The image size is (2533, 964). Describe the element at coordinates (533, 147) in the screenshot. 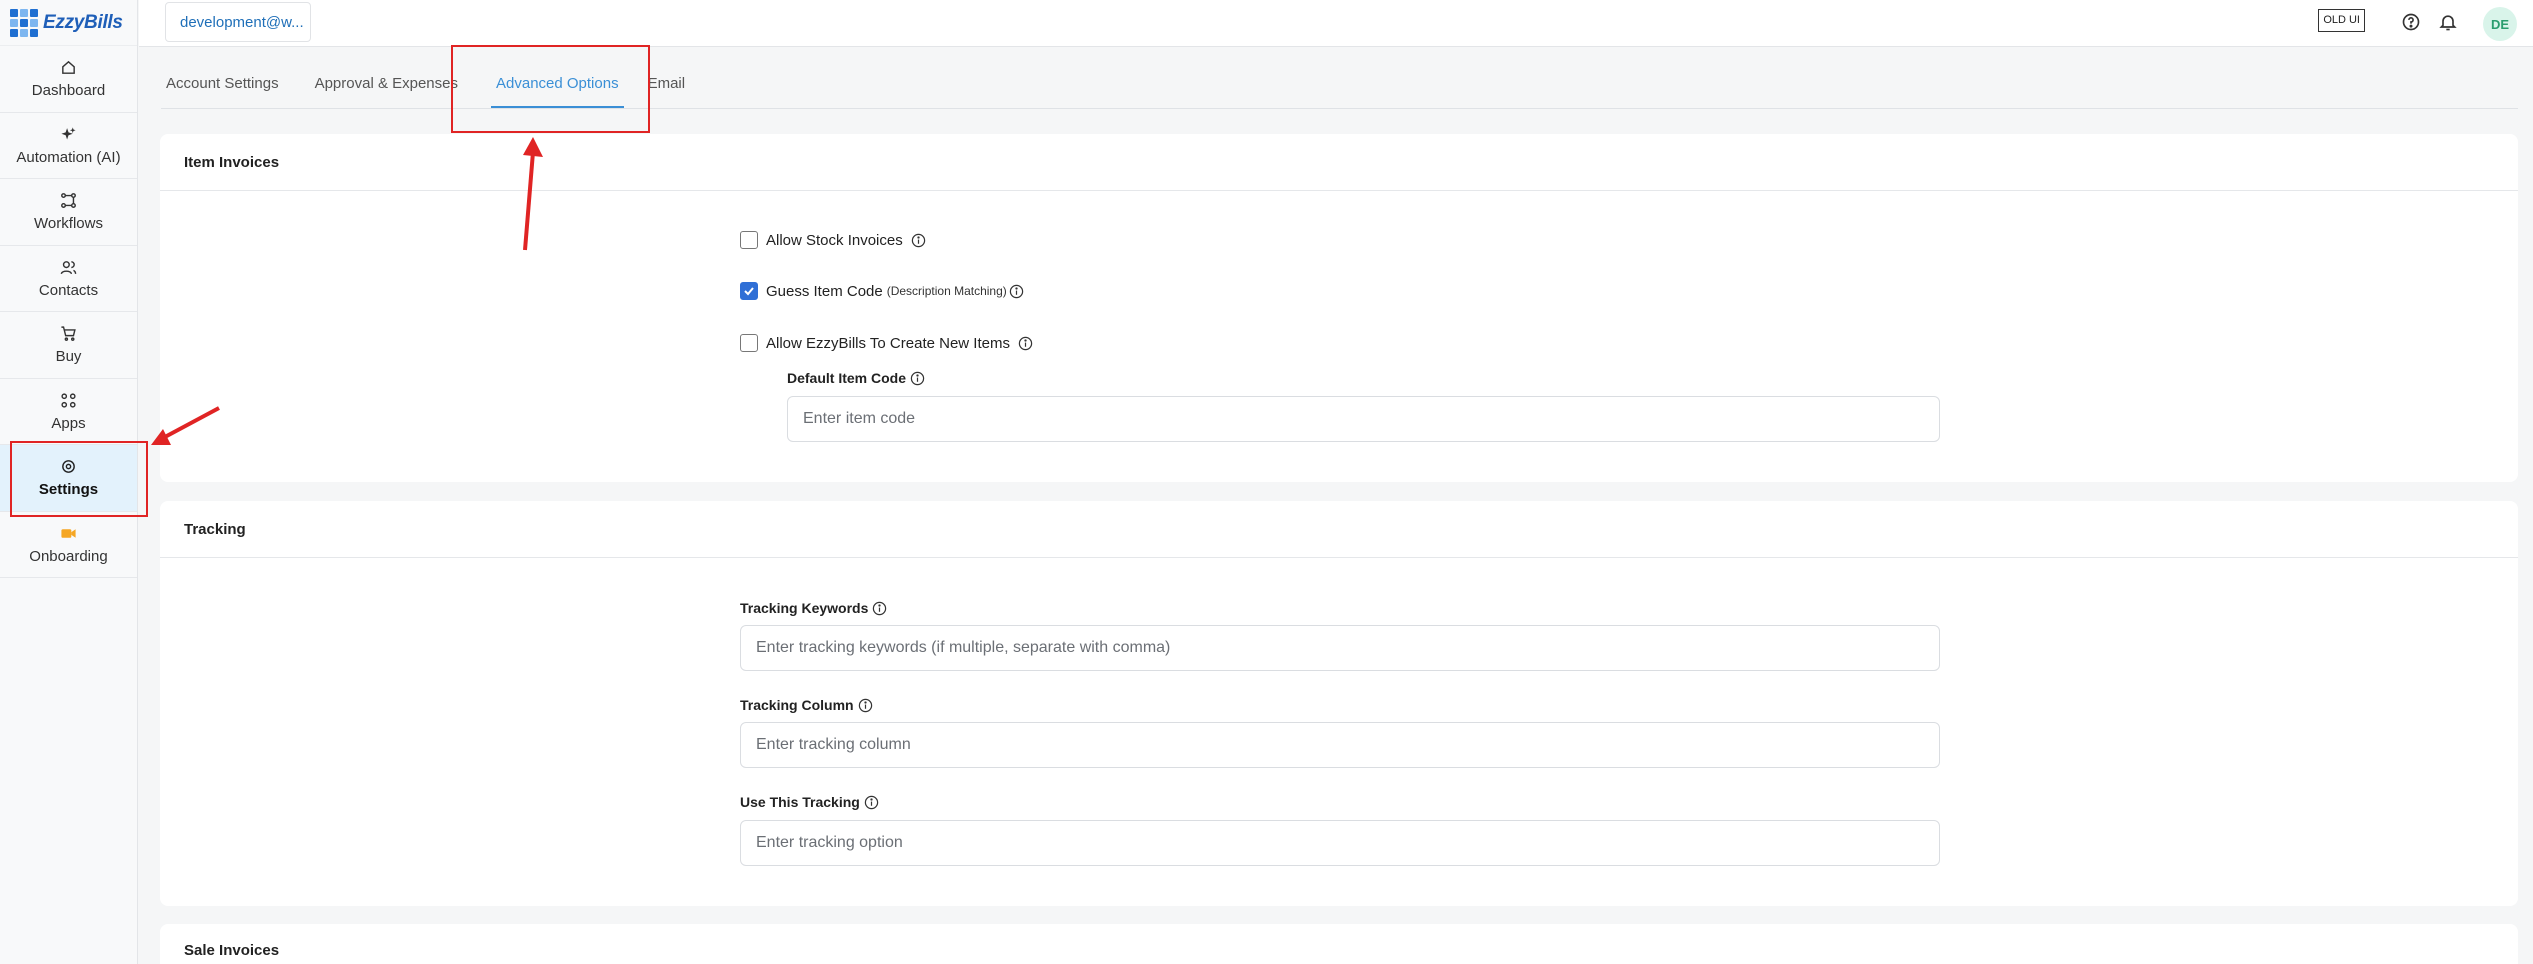

I see `arrow-head-up` at that location.